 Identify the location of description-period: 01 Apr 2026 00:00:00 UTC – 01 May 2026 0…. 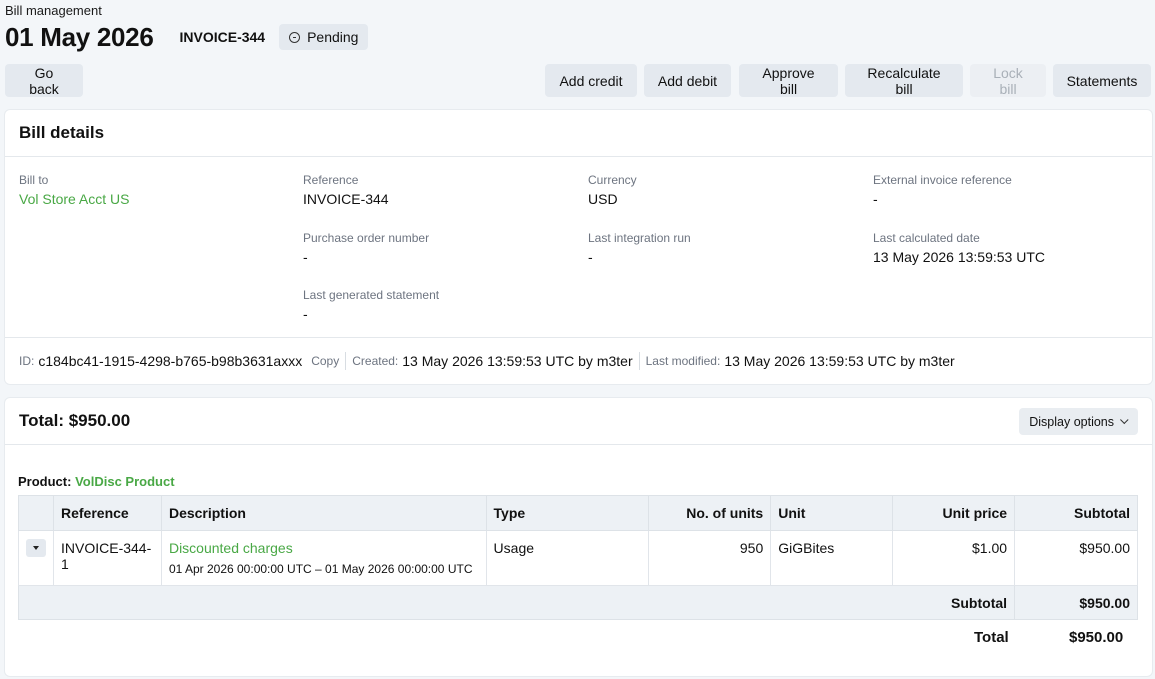
(320, 569).